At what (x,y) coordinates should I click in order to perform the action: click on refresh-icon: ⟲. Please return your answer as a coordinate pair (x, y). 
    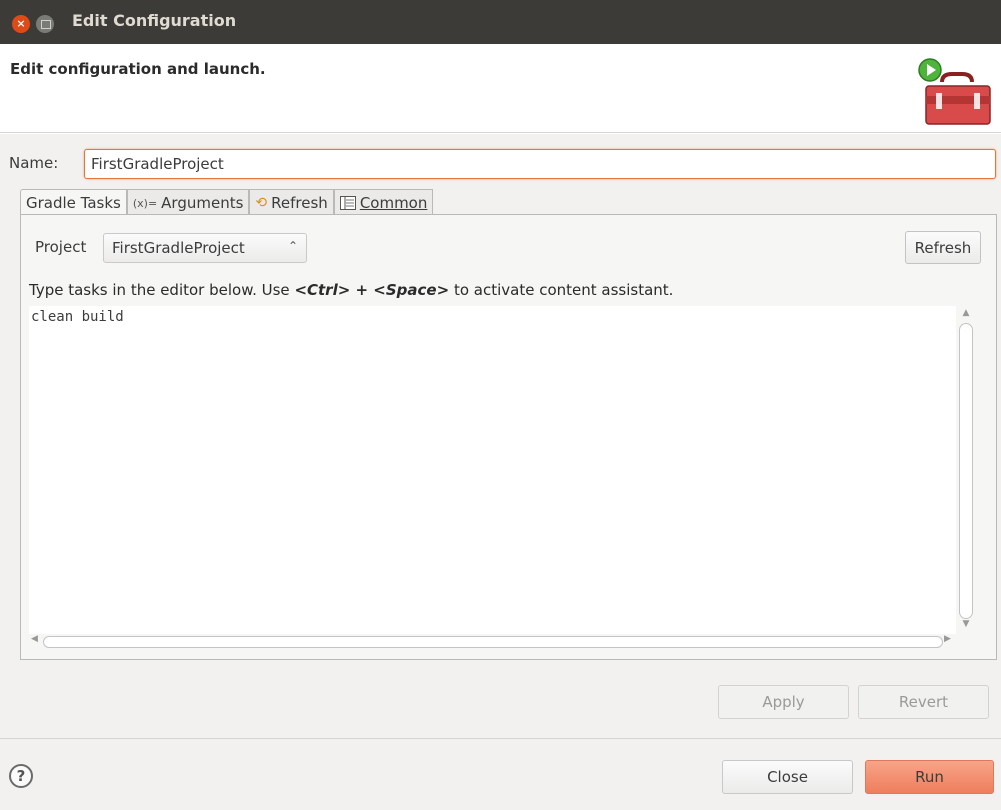
    Looking at the image, I should click on (261, 203).